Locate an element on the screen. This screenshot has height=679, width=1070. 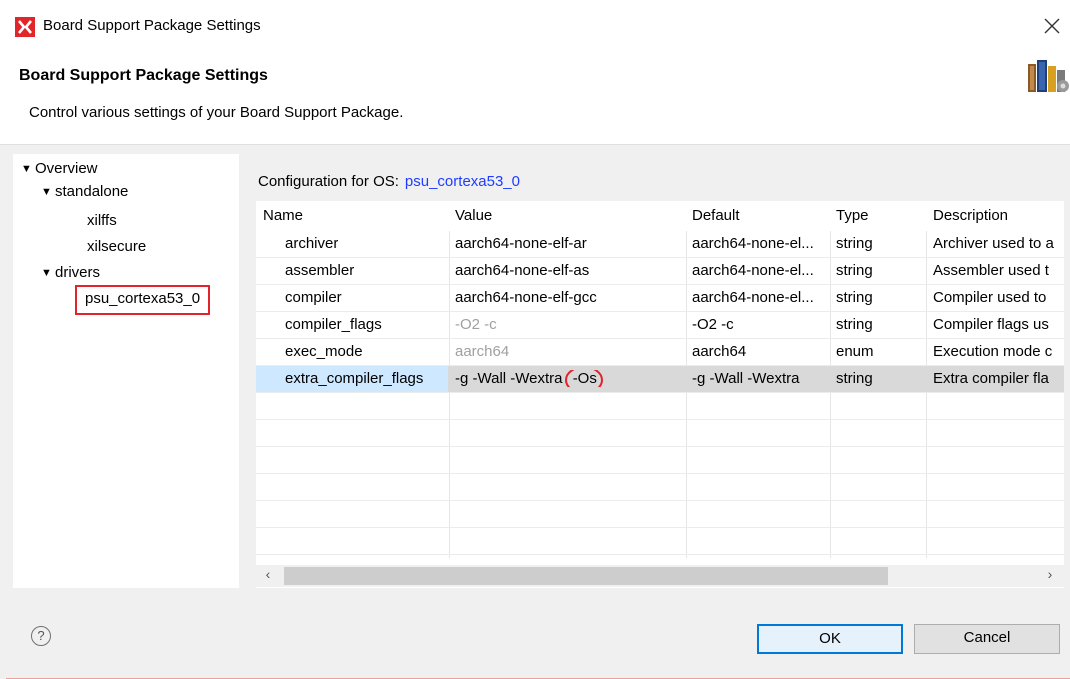
ok-button: OK is located at coordinates (830, 639).